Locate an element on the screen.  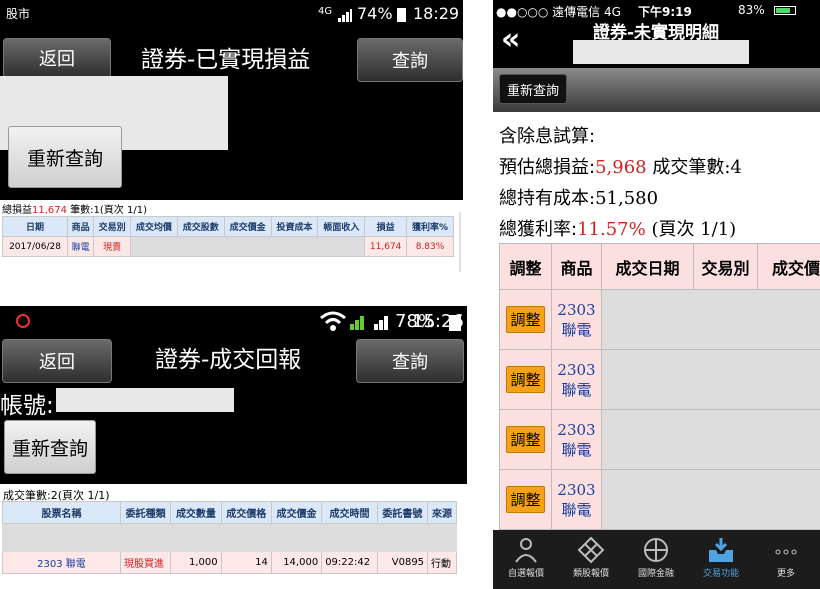
col-header: 成交時間 is located at coordinates (349, 512).